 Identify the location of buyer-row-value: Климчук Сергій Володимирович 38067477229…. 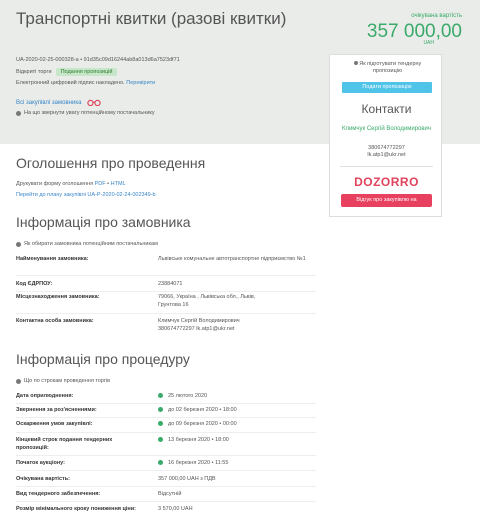
(199, 325).